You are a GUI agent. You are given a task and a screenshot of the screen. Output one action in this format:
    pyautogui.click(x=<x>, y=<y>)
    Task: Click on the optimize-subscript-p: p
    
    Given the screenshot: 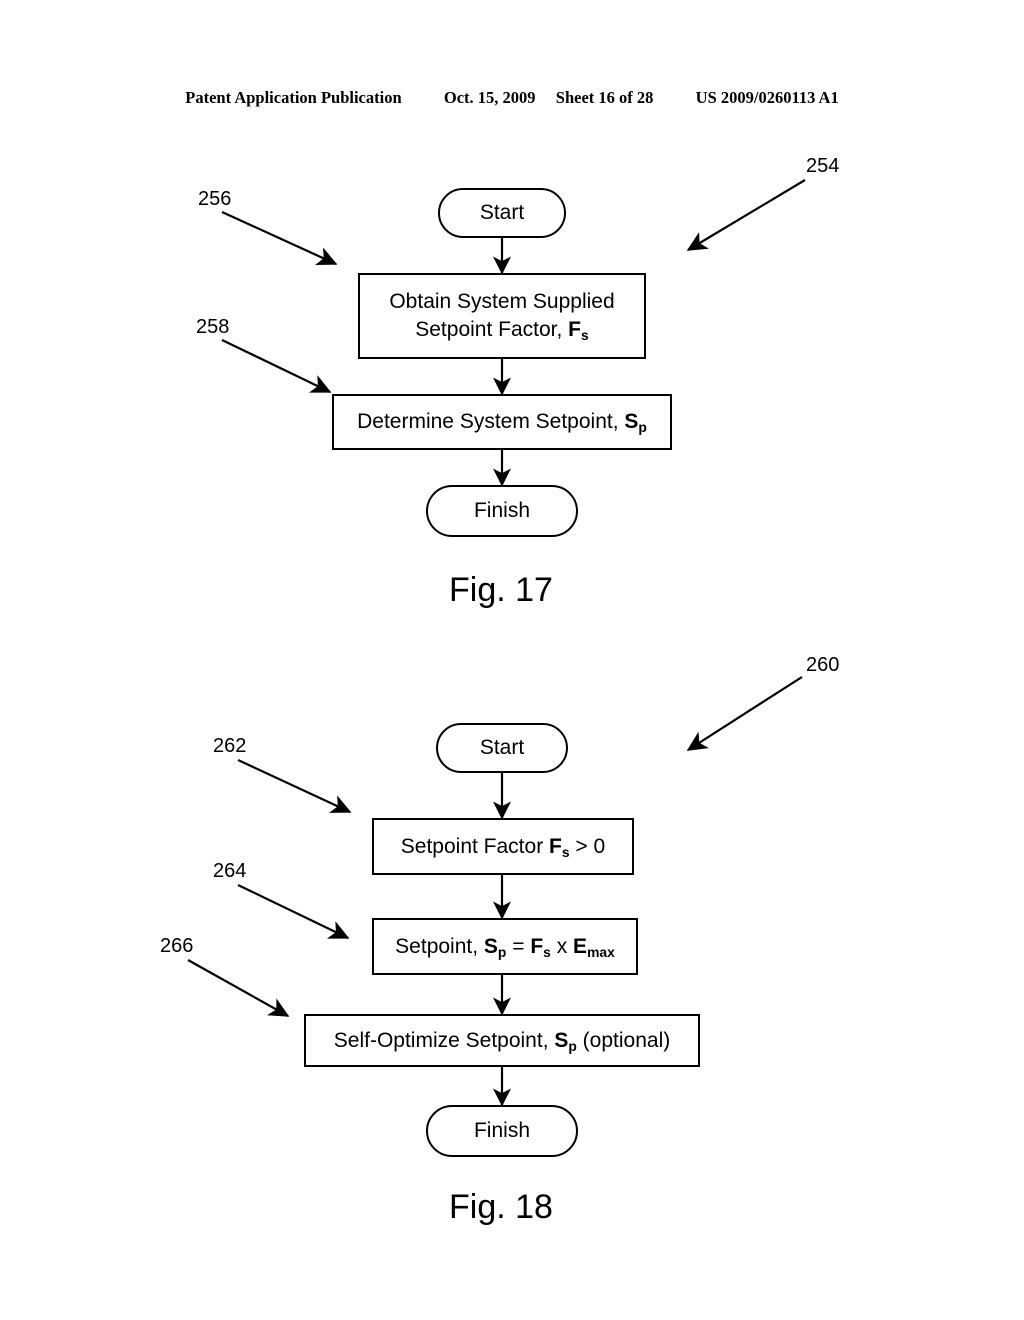 What is the action you would take?
    pyautogui.click(x=572, y=1045)
    